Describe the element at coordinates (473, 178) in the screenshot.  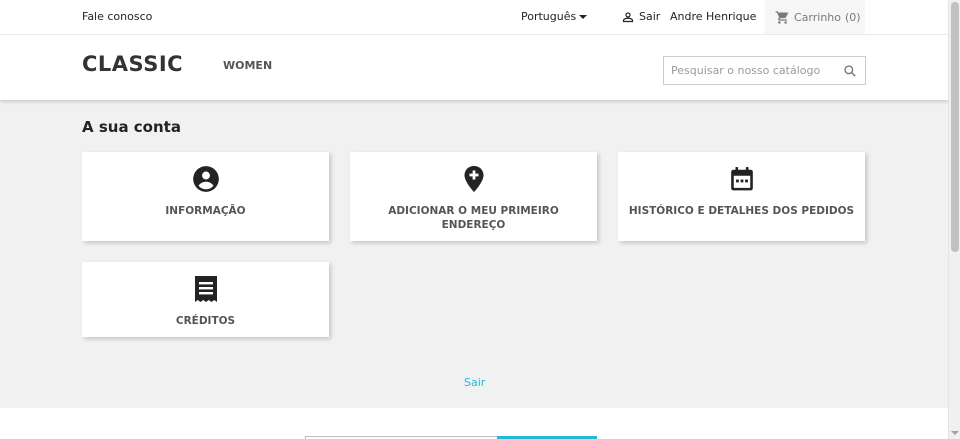
I see `add-location-icon` at that location.